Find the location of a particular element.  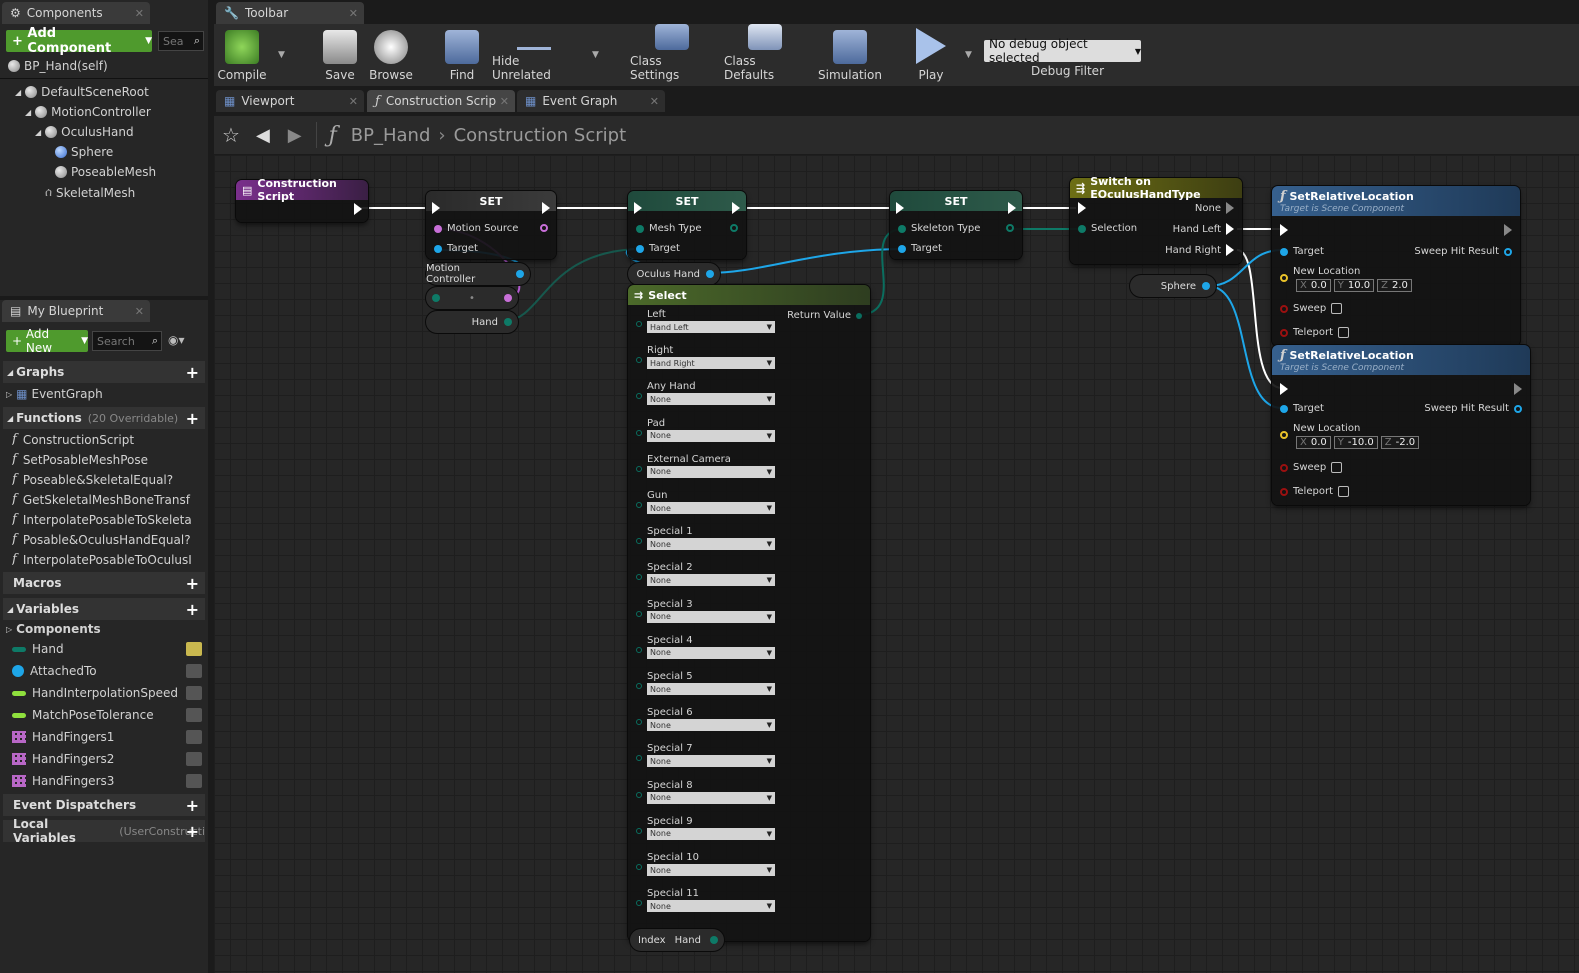

oculus-hand-getter: Oculus Hand is located at coordinates (674, 274).